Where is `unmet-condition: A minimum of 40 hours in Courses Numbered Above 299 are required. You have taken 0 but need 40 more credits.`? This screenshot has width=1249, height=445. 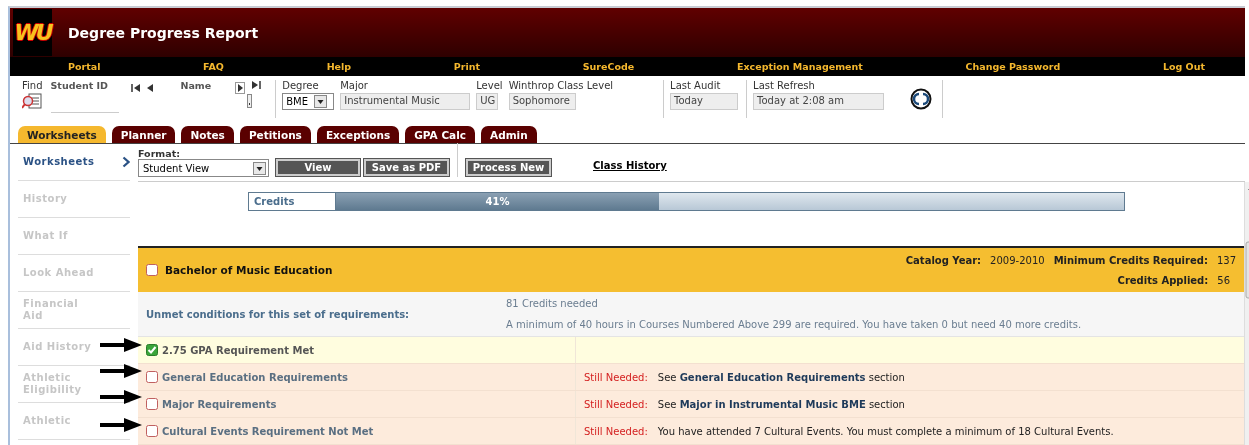 unmet-condition: A minimum of 40 hours in Courses Numbered Above 299 are required. You have taken 0 but need 40 more credits. is located at coordinates (794, 324).